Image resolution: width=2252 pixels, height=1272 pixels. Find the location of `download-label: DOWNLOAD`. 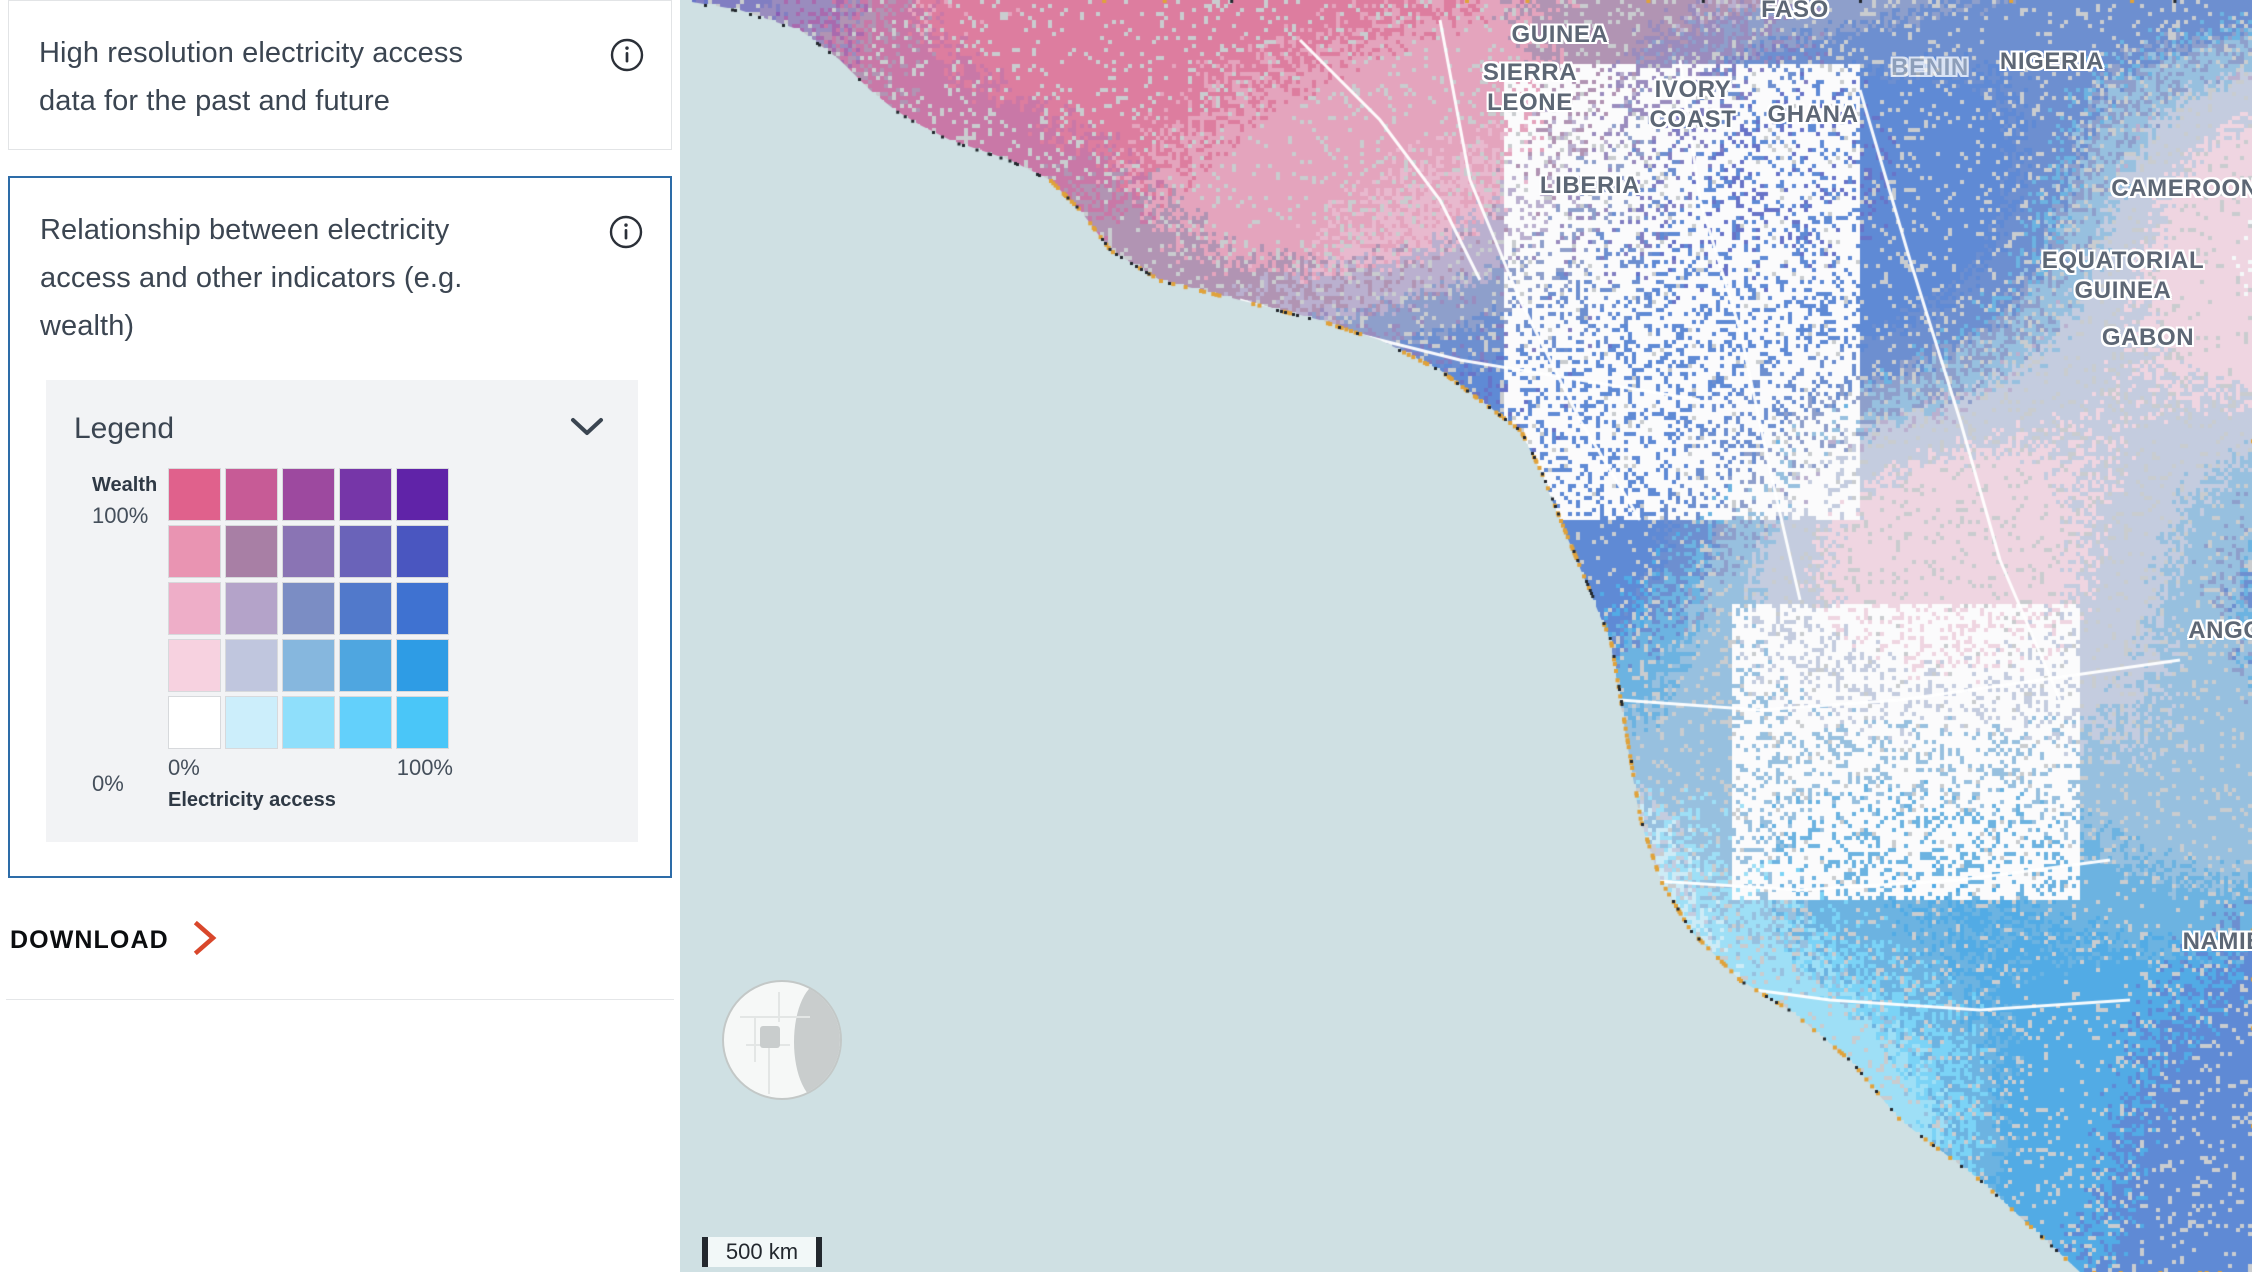

download-label: DOWNLOAD is located at coordinates (89, 940).